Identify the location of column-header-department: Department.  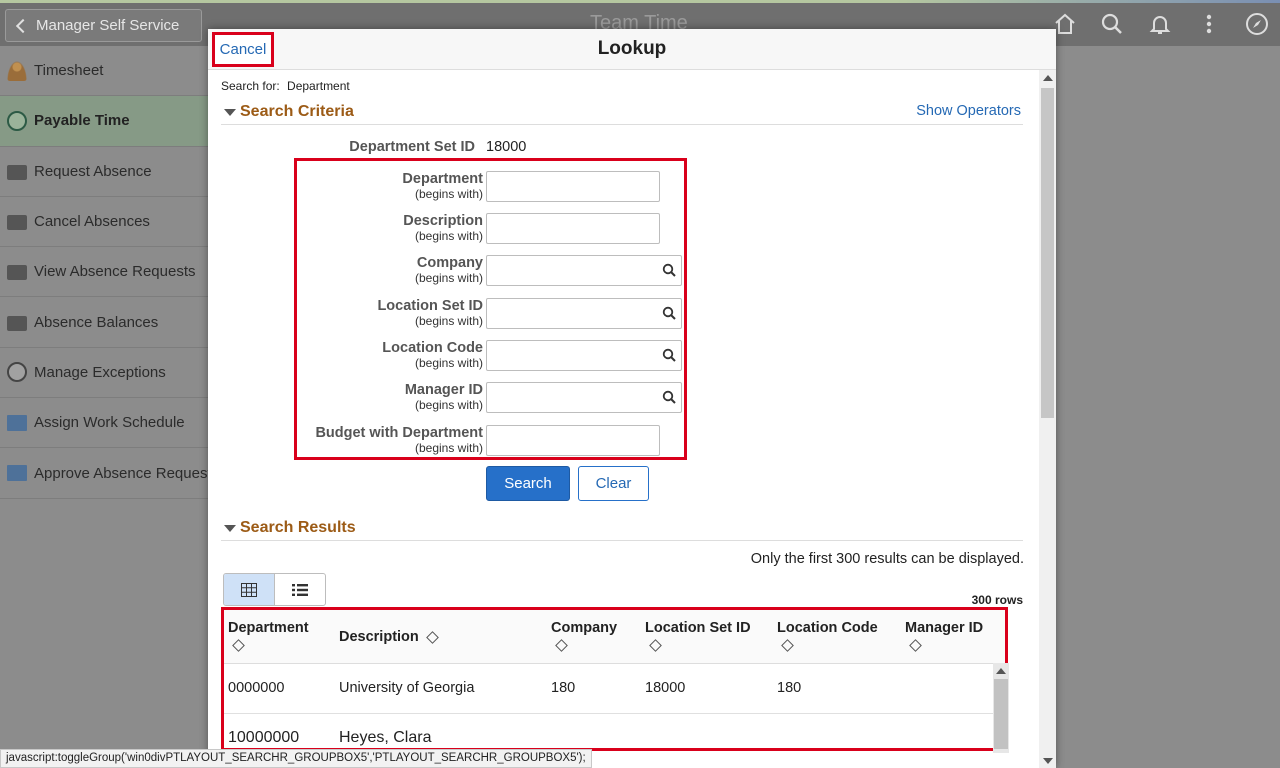
(268, 636).